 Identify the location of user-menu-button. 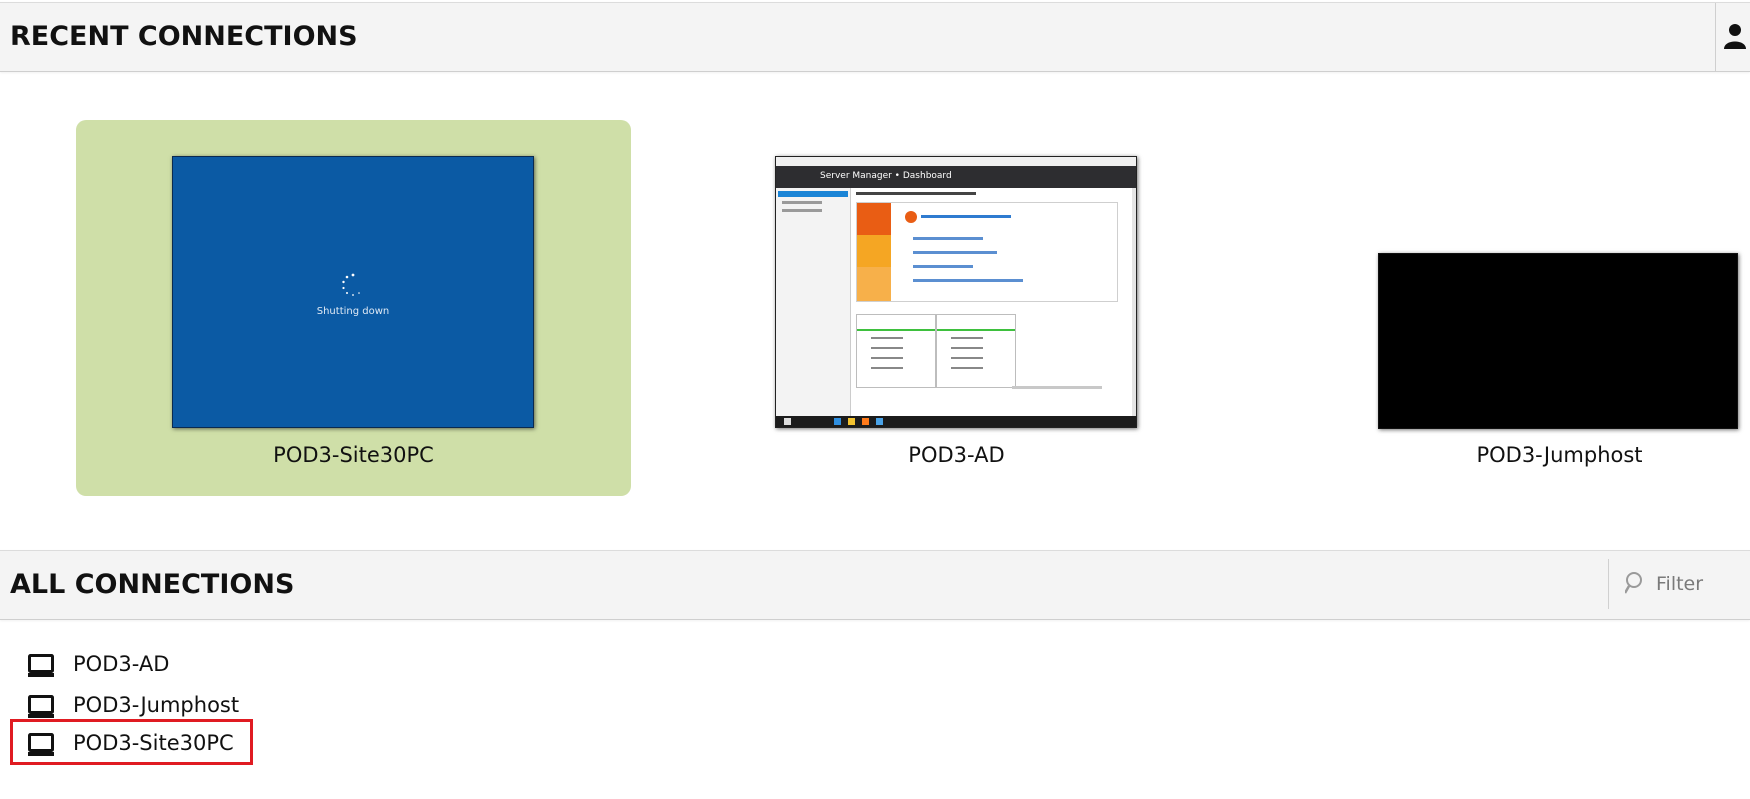
(1732, 37).